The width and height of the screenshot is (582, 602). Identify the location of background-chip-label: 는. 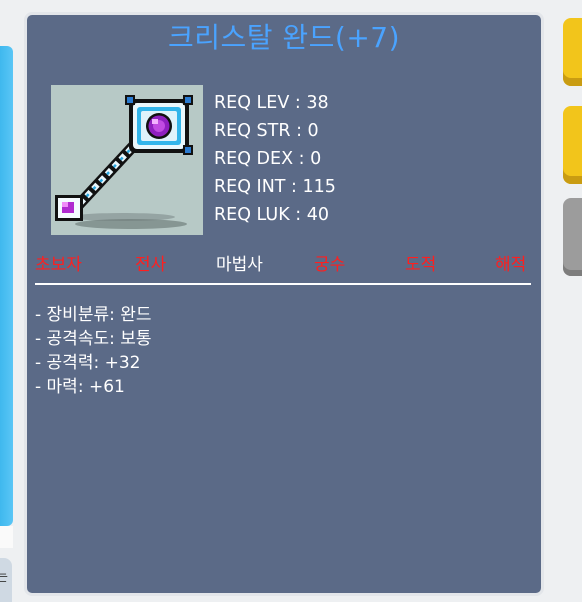
(4, 577).